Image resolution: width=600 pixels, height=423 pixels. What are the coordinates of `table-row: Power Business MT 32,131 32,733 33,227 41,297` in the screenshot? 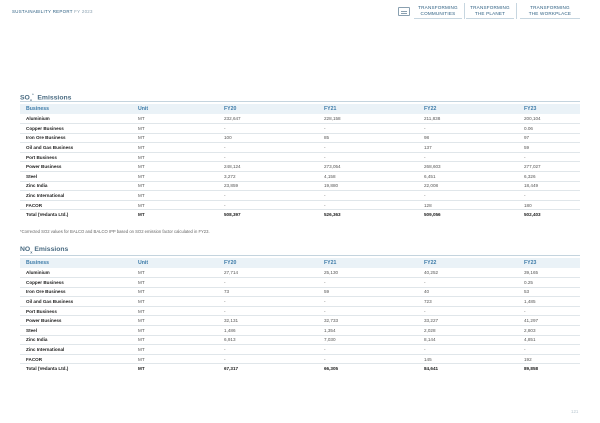 It's located at (300, 321).